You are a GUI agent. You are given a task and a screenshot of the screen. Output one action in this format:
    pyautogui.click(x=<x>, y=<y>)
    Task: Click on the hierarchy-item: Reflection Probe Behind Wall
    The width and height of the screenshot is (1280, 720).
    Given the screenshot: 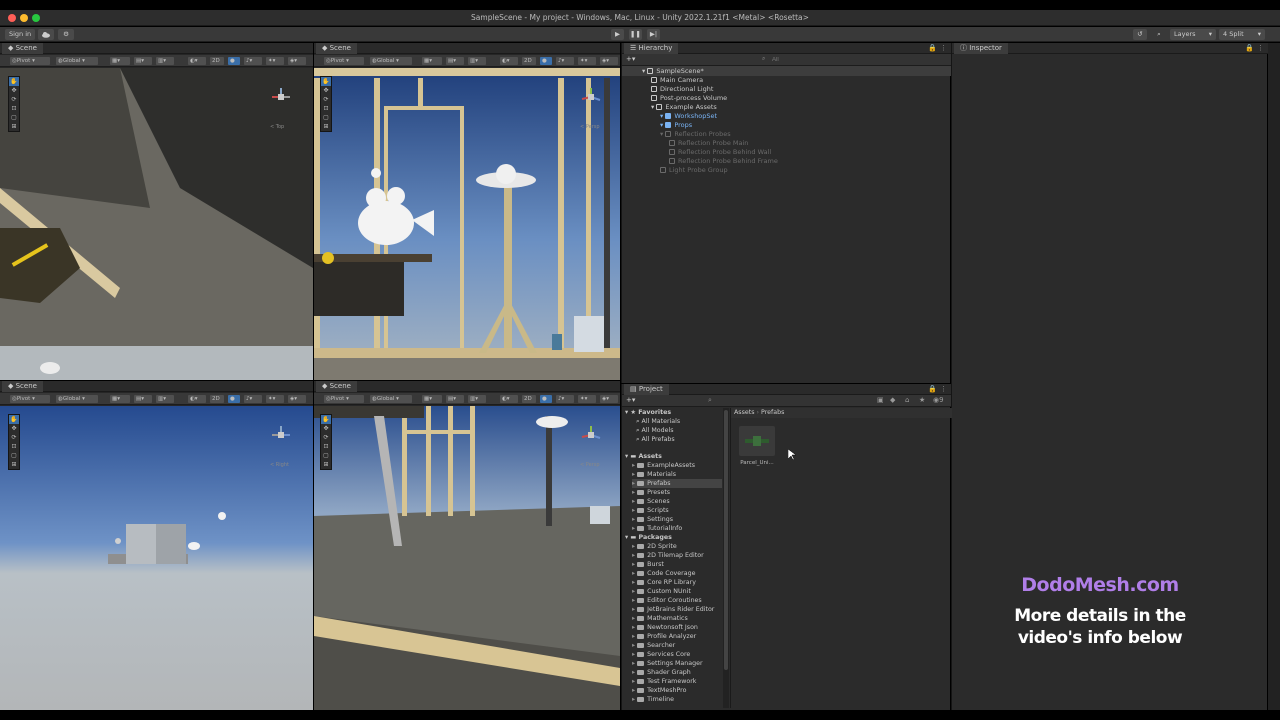 What is the action you would take?
    pyautogui.click(x=696, y=152)
    